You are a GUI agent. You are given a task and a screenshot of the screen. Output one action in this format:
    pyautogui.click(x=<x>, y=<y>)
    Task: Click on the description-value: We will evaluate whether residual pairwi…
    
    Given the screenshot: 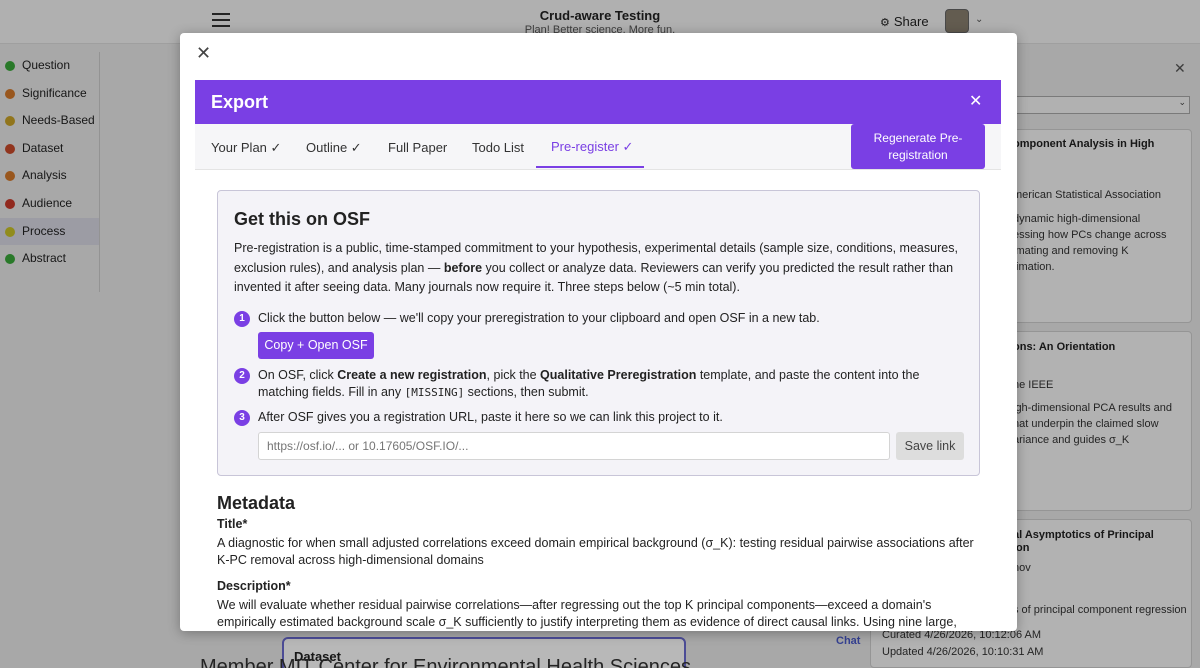 What is the action you would take?
    pyautogui.click(x=587, y=613)
    